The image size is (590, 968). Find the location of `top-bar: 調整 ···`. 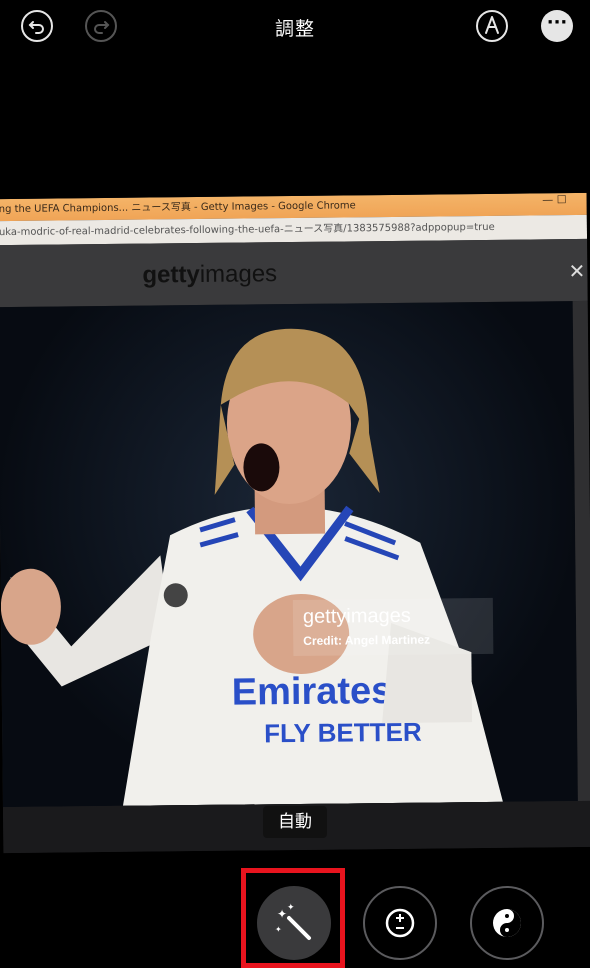

top-bar: 調整 ··· is located at coordinates (295, 28).